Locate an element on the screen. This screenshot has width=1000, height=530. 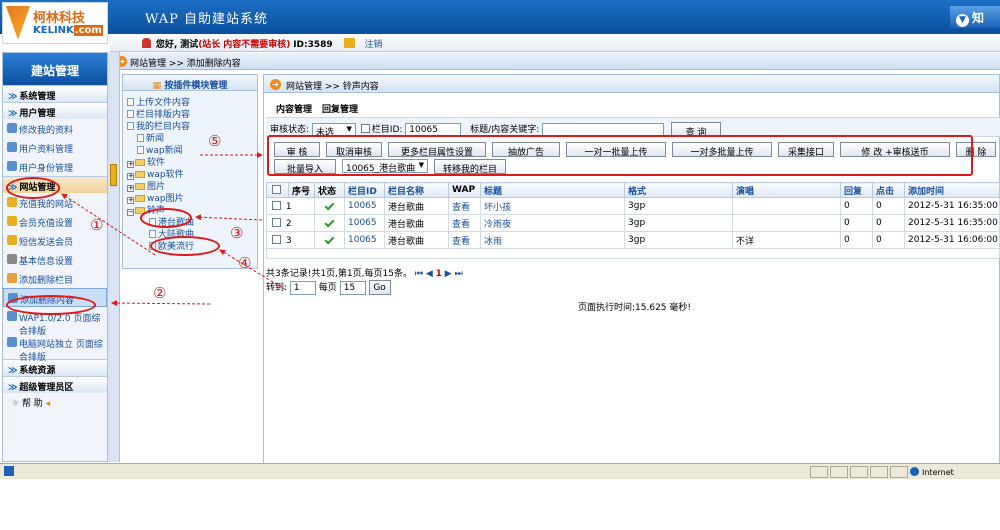
tree-node-layout: 栏目排版内容 is located at coordinates (192, 113).